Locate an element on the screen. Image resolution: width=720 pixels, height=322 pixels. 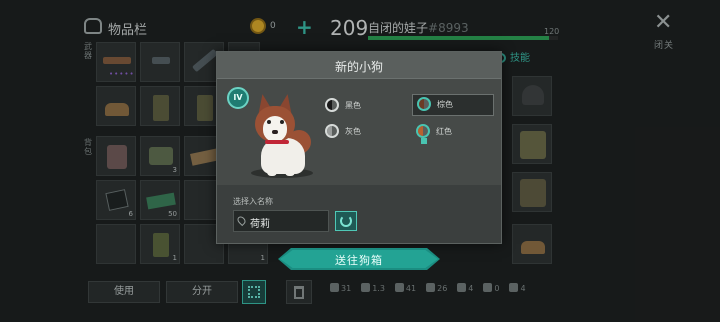
randomize-name-button is located at coordinates (346, 221).